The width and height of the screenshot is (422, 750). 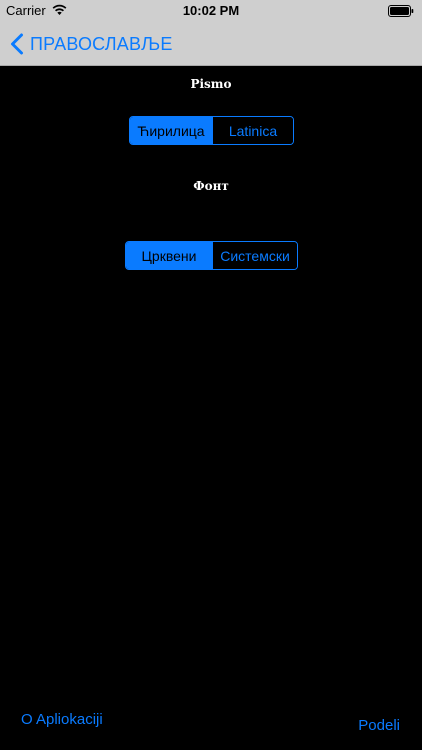 I want to click on share-link: Podeli, so click(x=379, y=725).